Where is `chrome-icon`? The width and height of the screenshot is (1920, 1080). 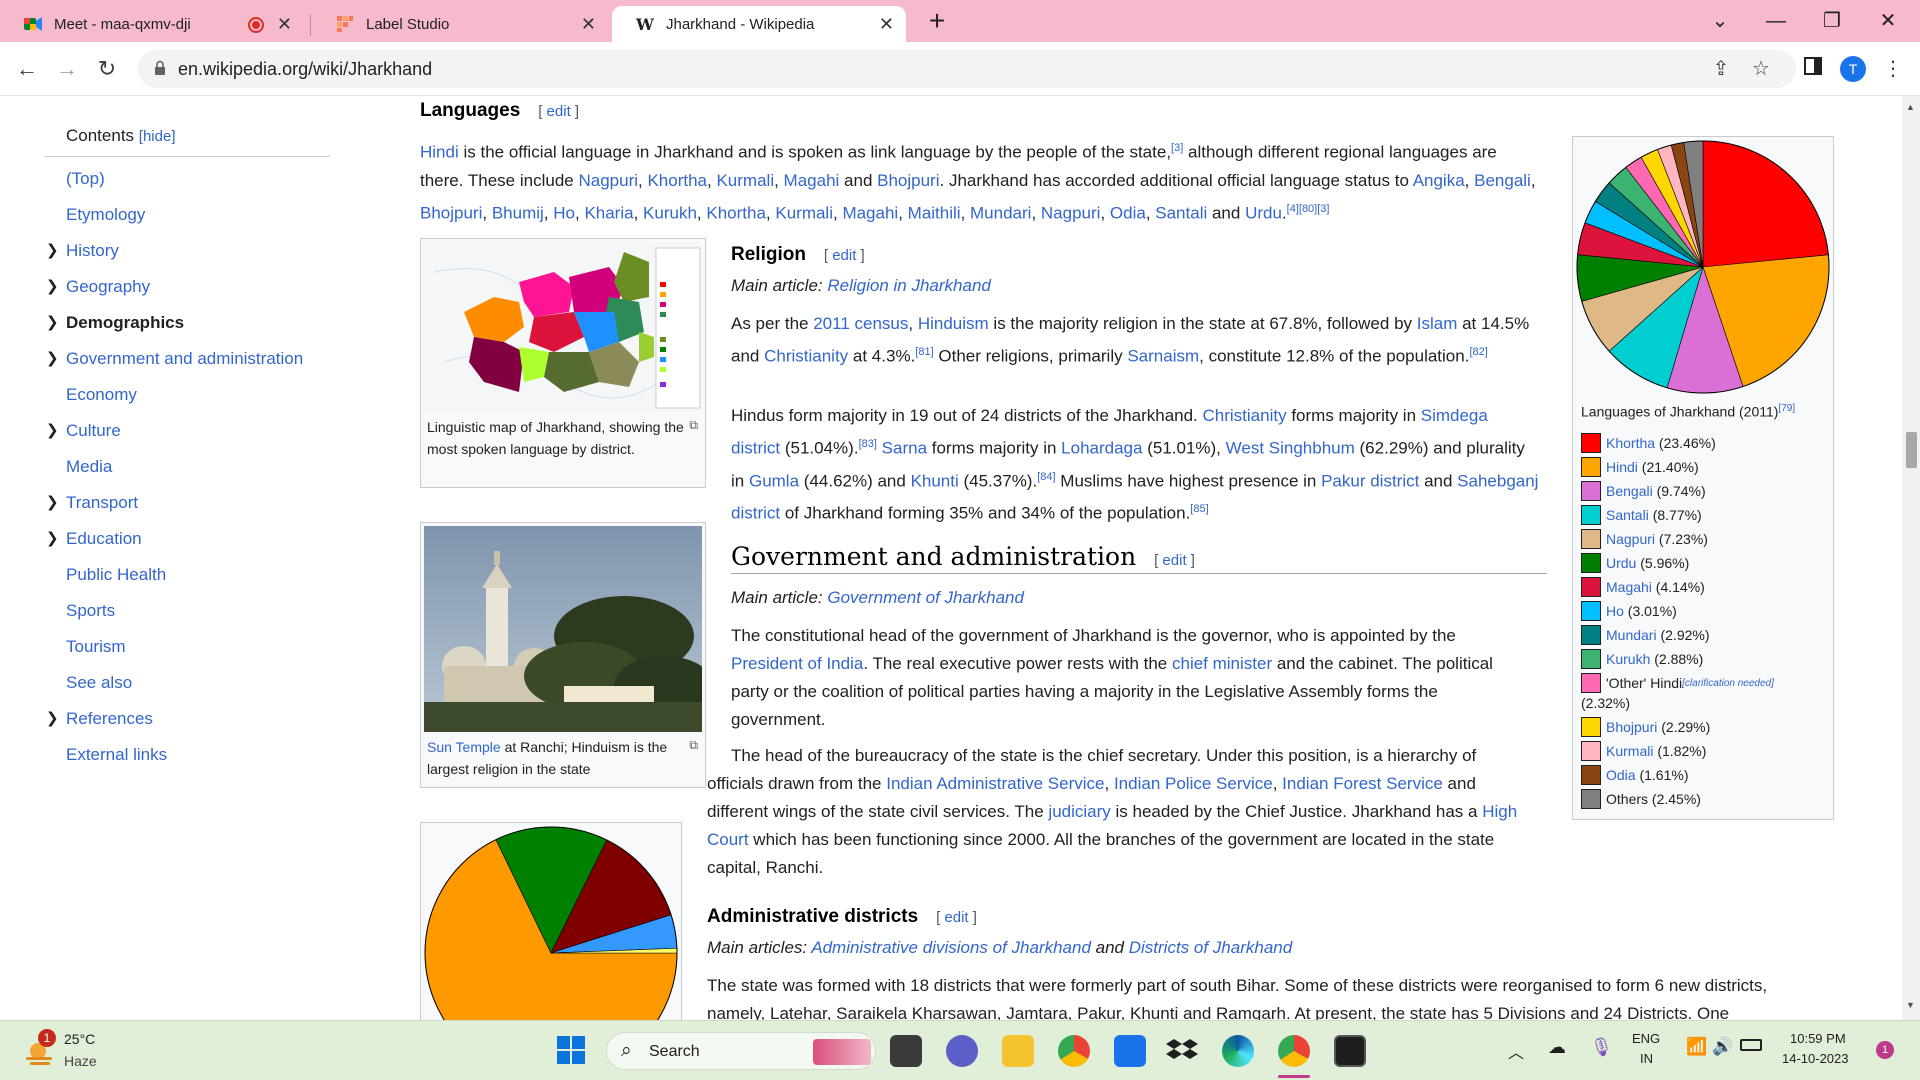 chrome-icon is located at coordinates (1074, 1051).